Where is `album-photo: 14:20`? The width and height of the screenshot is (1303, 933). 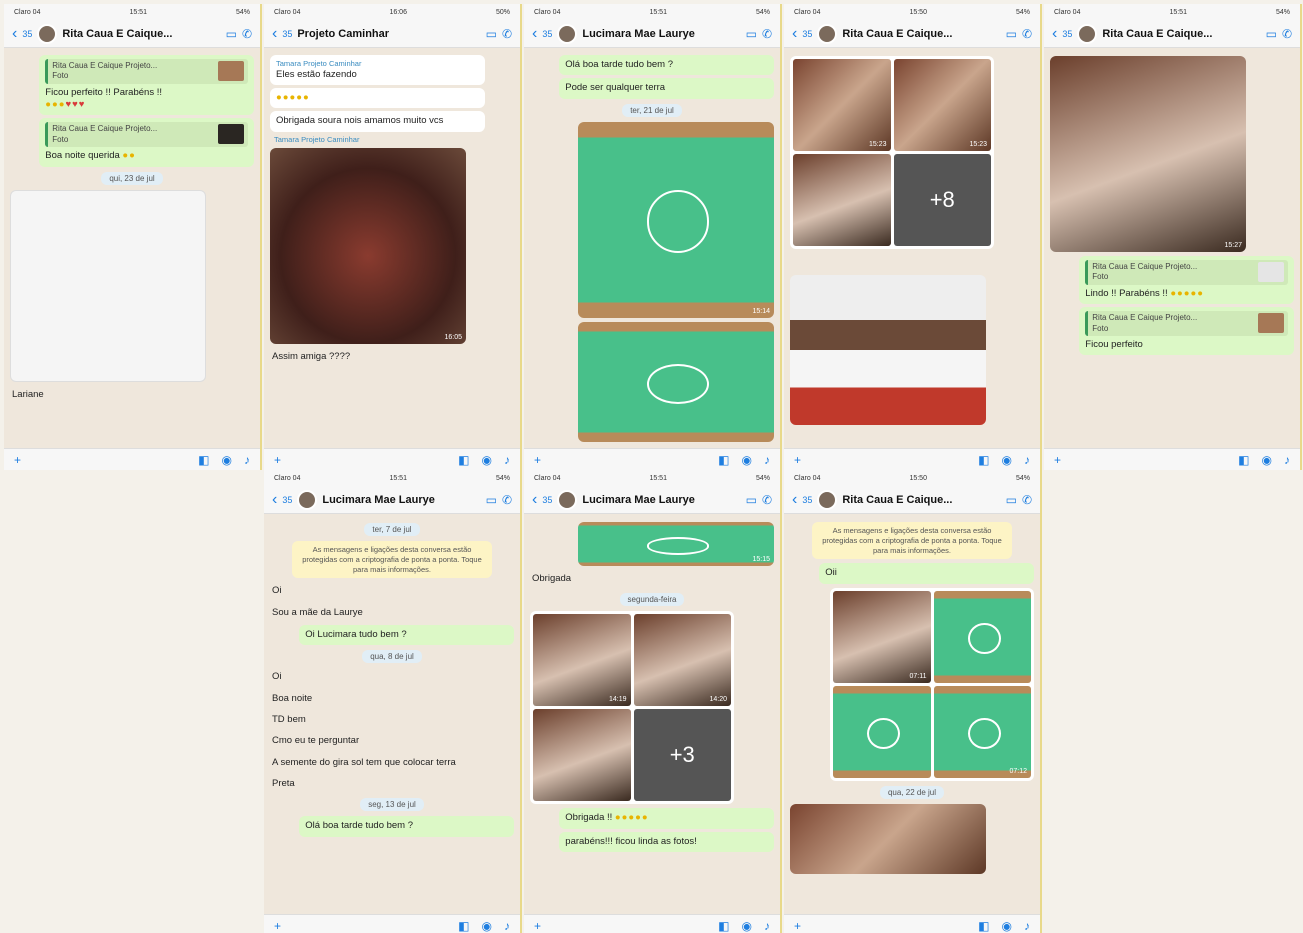 album-photo: 14:20 is located at coordinates (682, 660).